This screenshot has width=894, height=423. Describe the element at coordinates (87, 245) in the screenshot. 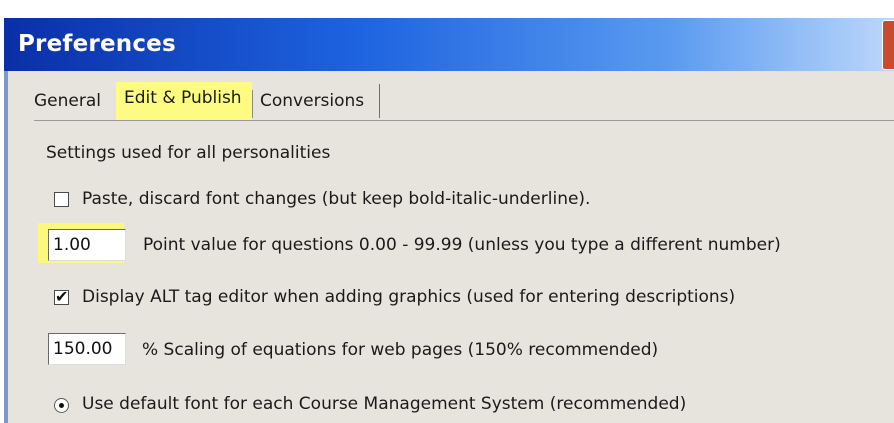

I see `point-value-input: 1.00` at that location.